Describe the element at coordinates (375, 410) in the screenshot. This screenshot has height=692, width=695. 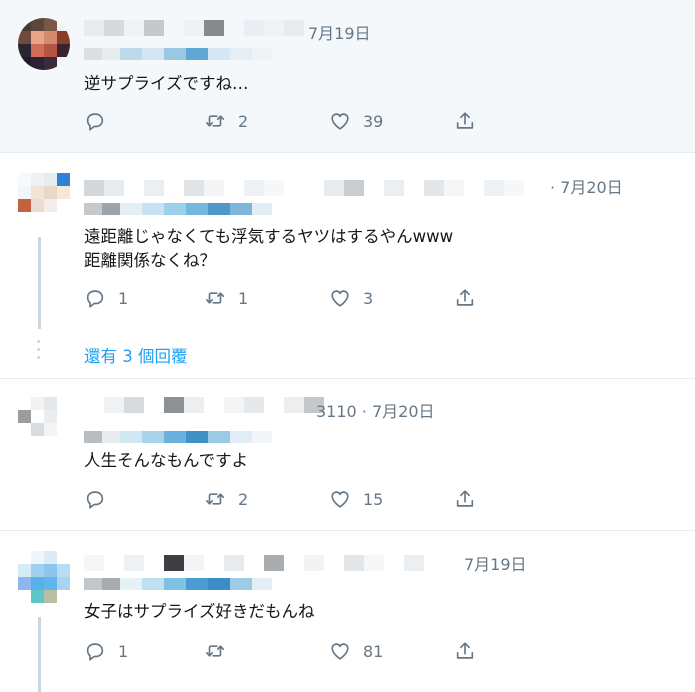
I see `tweet-date: 3110 · 7月20日` at that location.